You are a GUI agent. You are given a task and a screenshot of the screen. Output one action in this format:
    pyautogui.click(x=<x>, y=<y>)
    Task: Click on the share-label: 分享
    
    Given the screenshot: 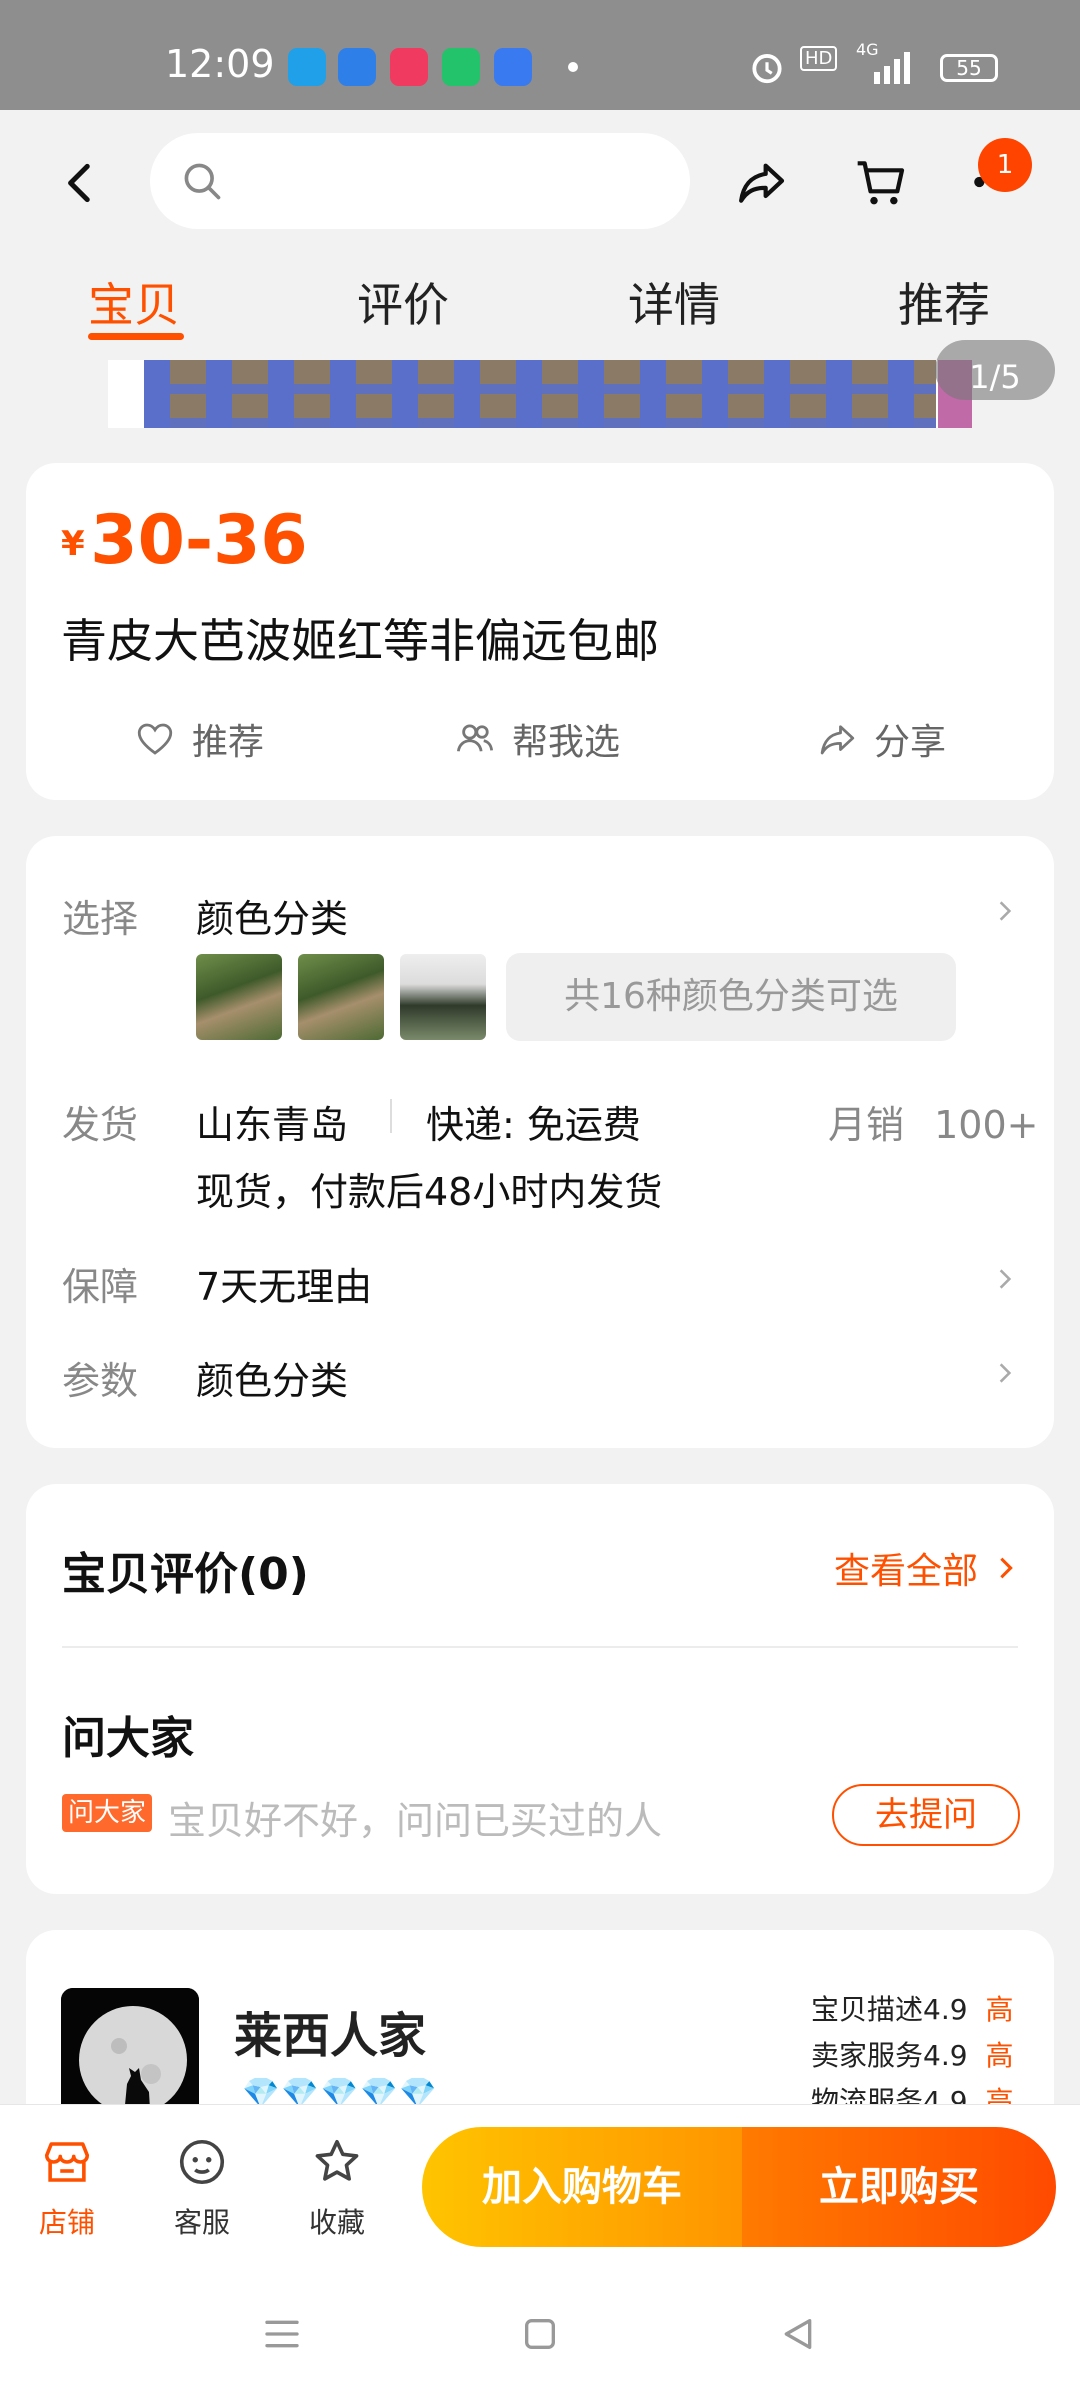 What is the action you would take?
    pyautogui.click(x=910, y=742)
    